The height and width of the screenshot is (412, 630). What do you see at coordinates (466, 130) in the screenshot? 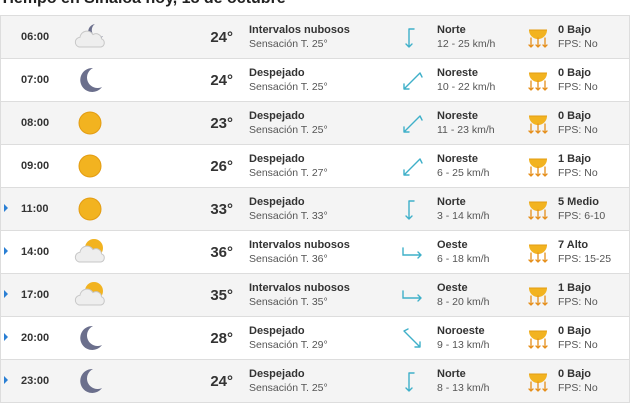
I see `row-wind-speed: 11 - 23 km/h` at bounding box center [466, 130].